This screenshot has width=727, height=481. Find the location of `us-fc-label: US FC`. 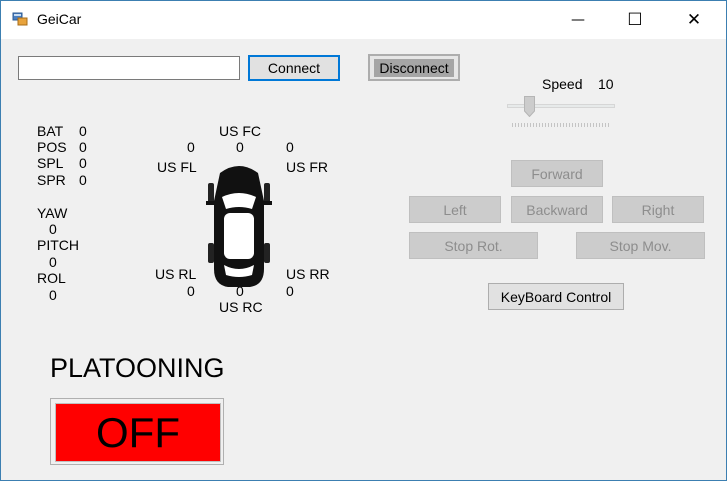

us-fc-label: US FC is located at coordinates (240, 131).